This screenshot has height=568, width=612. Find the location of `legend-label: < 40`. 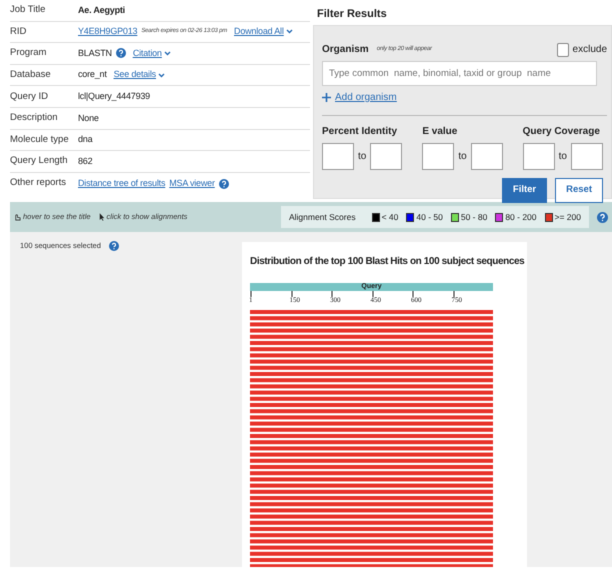

legend-label: < 40 is located at coordinates (390, 217).